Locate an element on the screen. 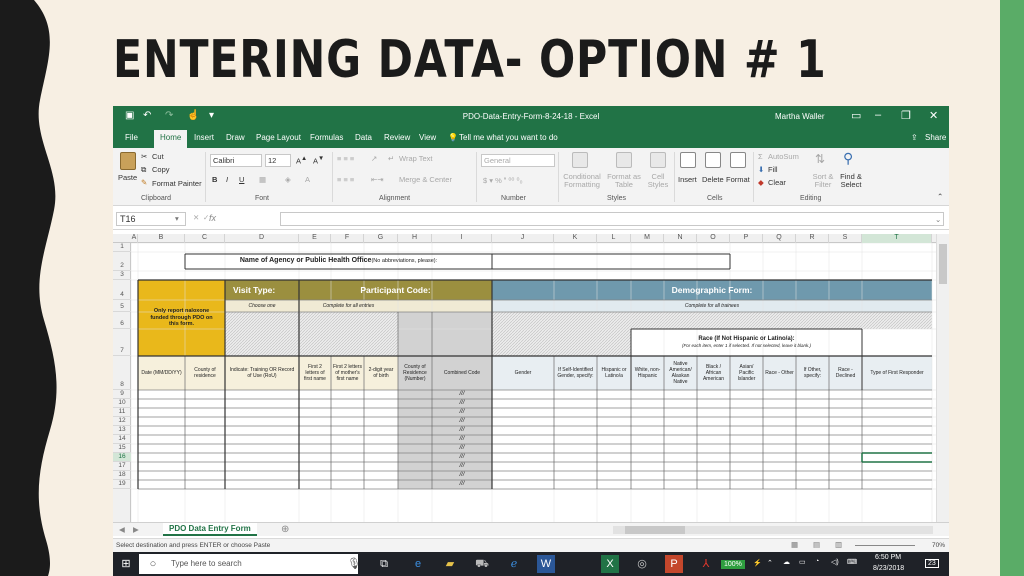  clear-icon: ◆ is located at coordinates (761, 182).